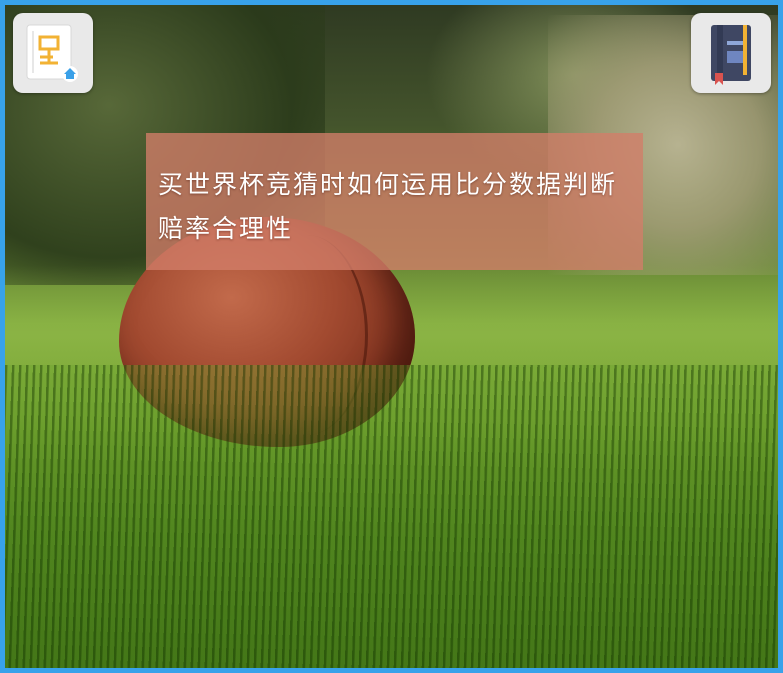  I want to click on home-sitemap-button, so click(53, 53).